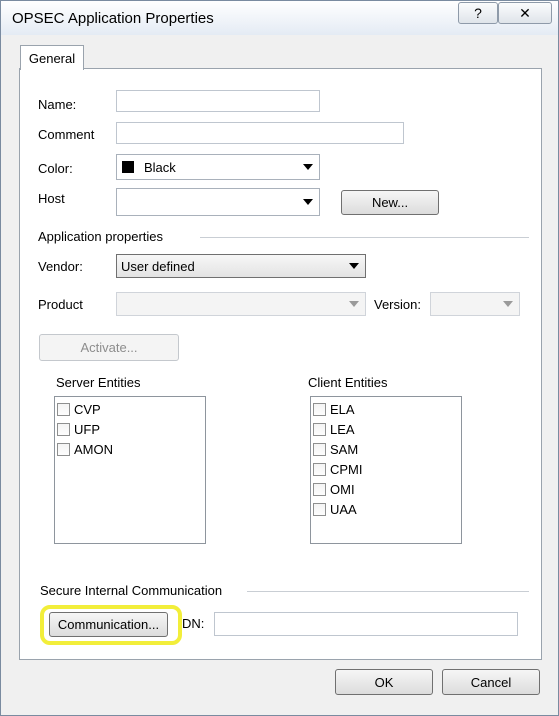 The width and height of the screenshot is (559, 716). What do you see at coordinates (63, 409) in the screenshot?
I see `checkbox-cvp` at bounding box center [63, 409].